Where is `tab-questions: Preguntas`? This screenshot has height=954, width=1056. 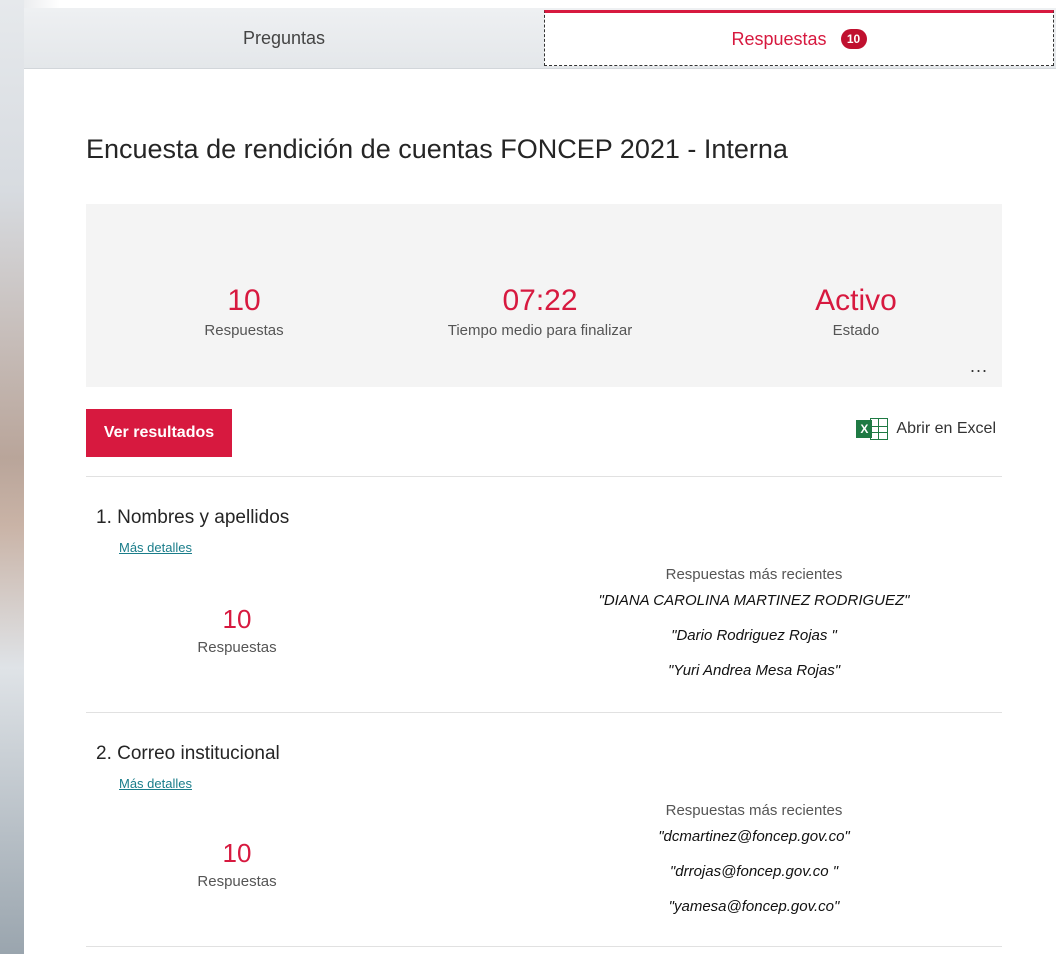
tab-questions: Preguntas is located at coordinates (284, 38).